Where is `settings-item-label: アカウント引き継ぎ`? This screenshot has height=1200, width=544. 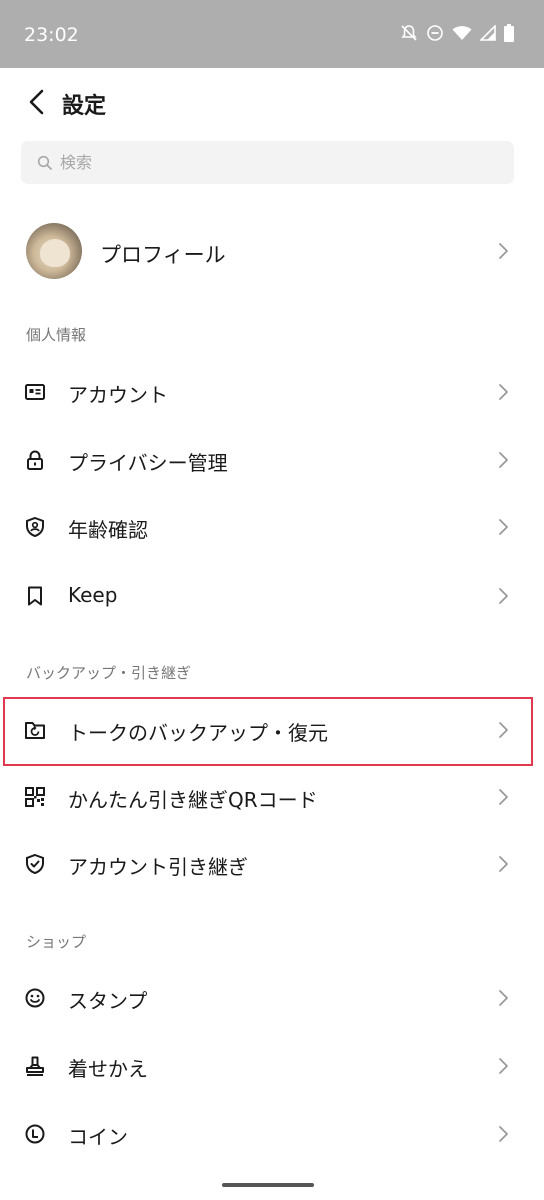
settings-item-label: アカウント引き継ぎ is located at coordinates (158, 867).